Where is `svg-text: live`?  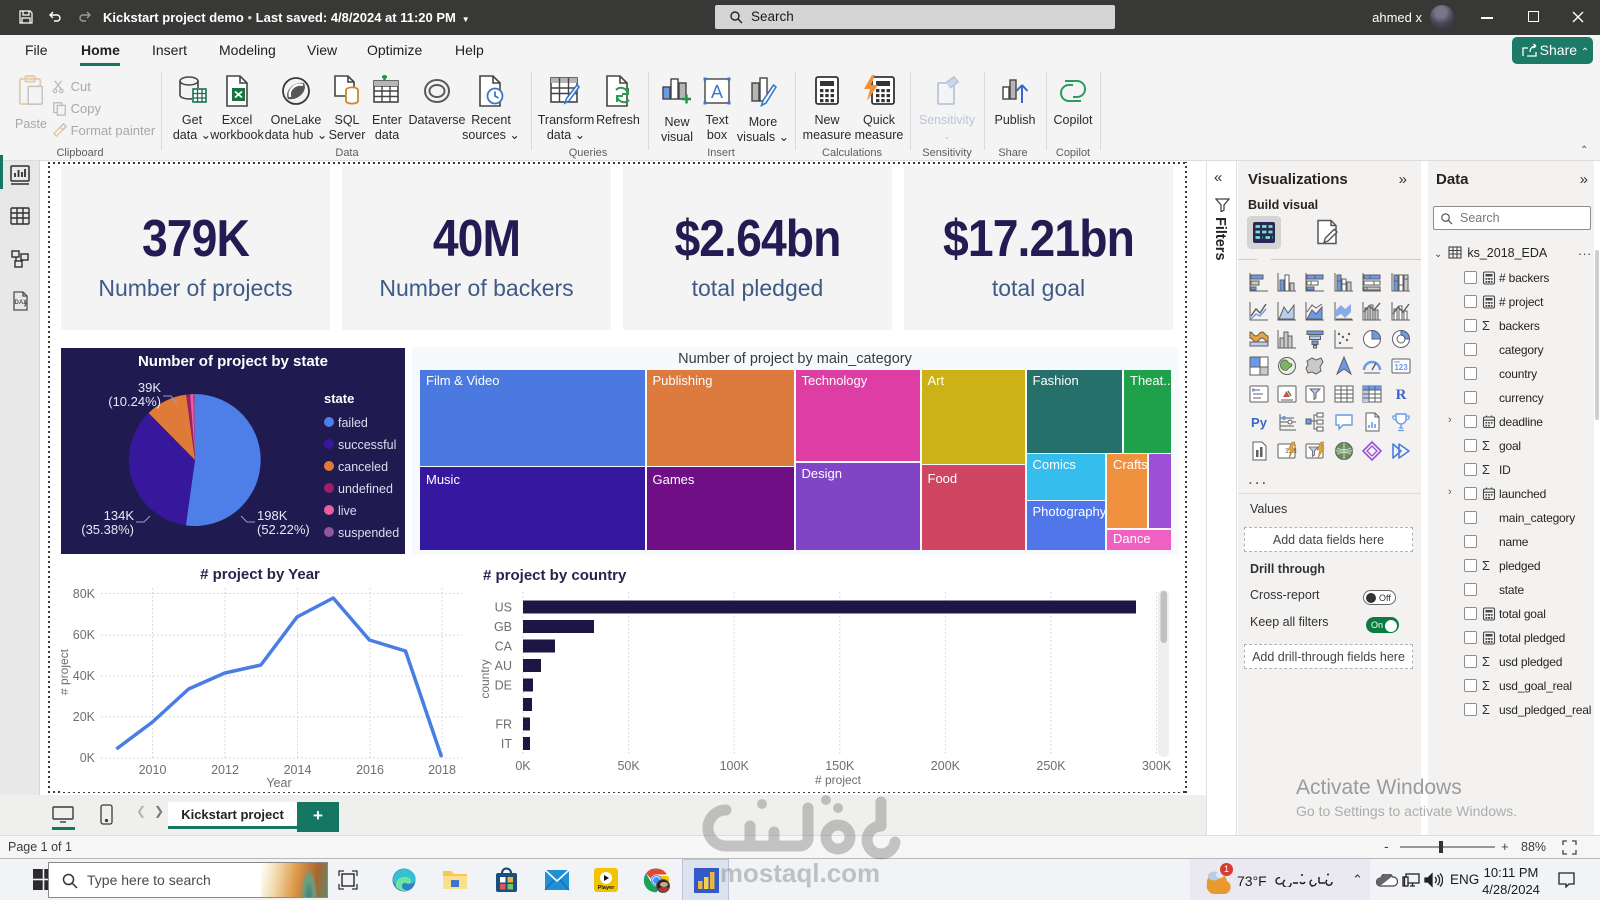 svg-text: live is located at coordinates (347, 511).